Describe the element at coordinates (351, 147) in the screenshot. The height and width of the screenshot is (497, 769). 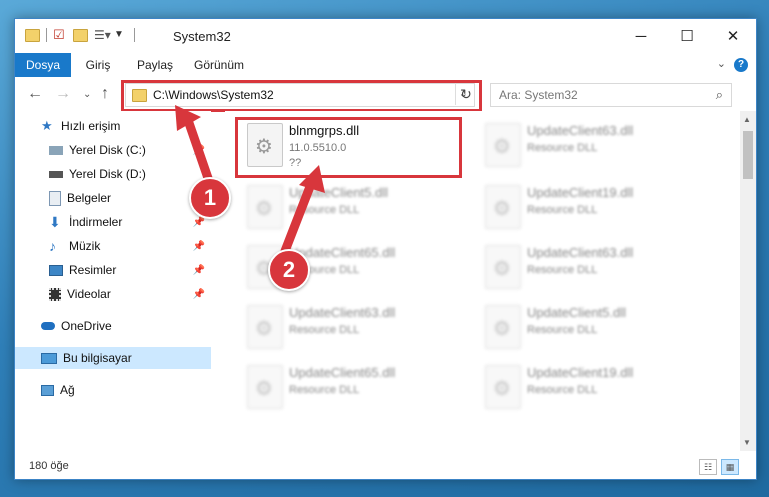
I see `file-tile-blnmgrps: blnmgrps.dll 11.0.5510.0 ??` at that location.